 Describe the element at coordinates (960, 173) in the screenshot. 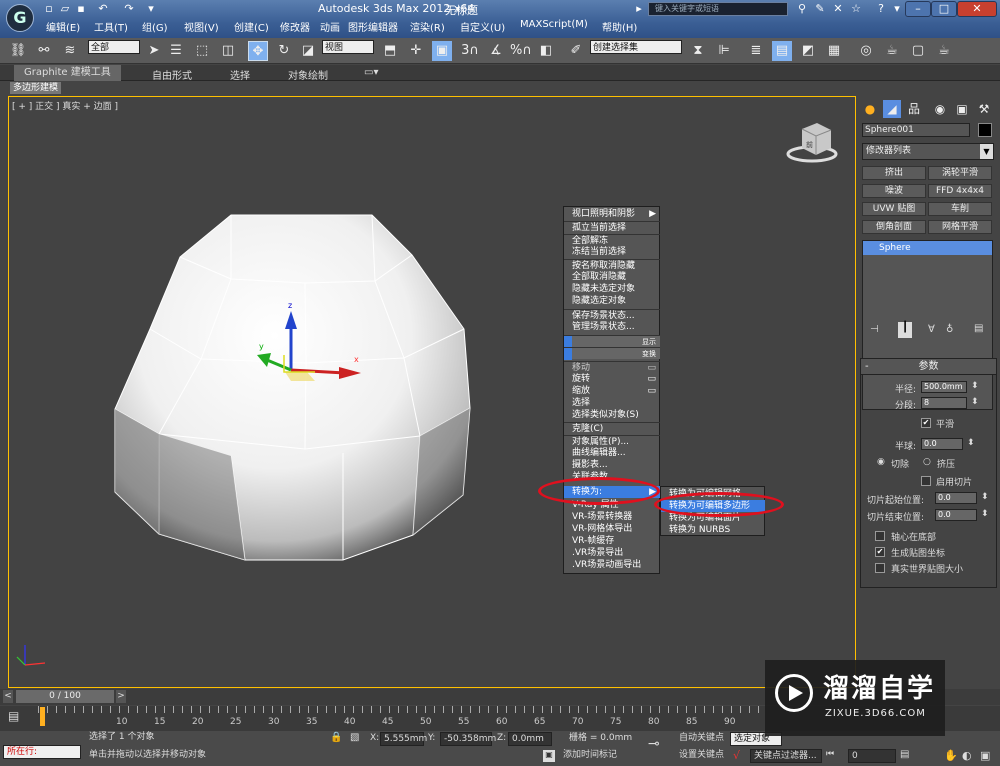

I see `turbosmooth-button: 涡轮平滑` at that location.